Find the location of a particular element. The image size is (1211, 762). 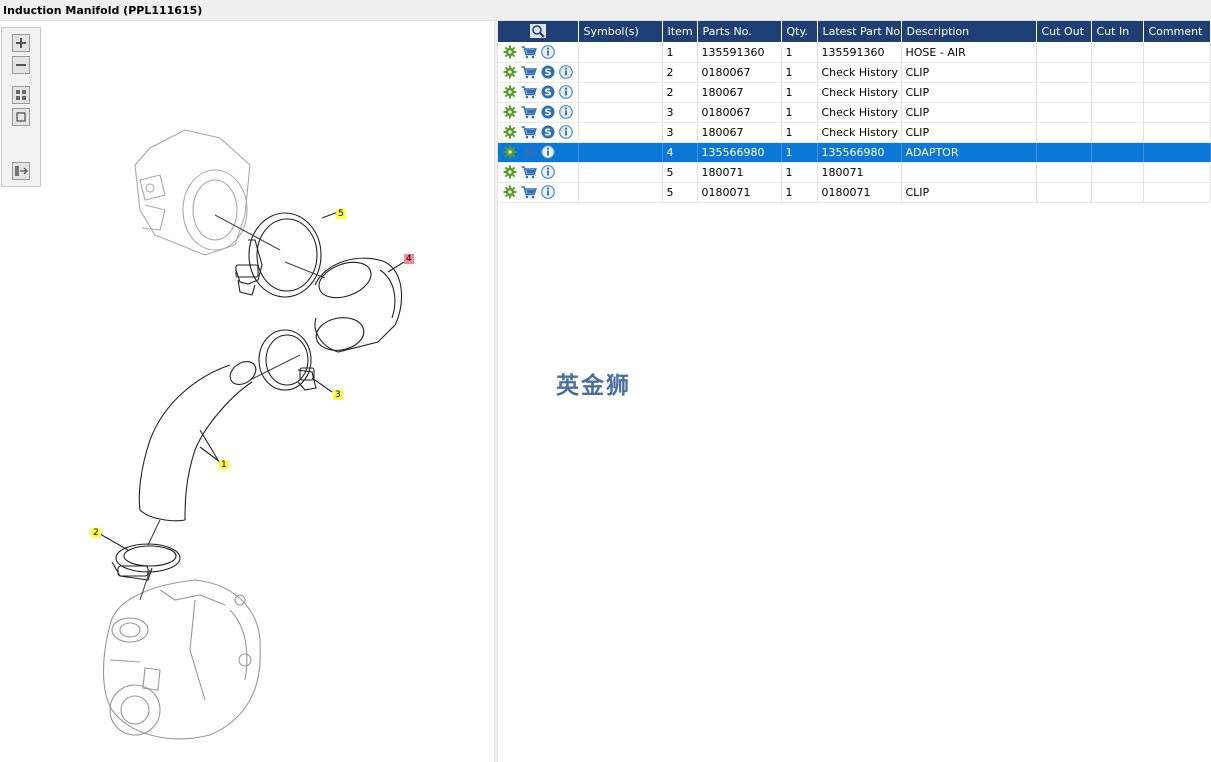

callout-2: 2 is located at coordinates (96, 533).